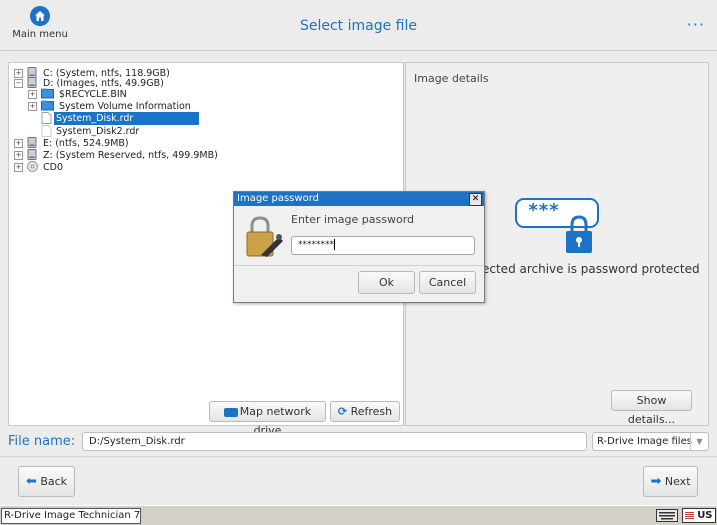  What do you see at coordinates (447, 282) in the screenshot?
I see `cancel-button: Cancel` at bounding box center [447, 282].